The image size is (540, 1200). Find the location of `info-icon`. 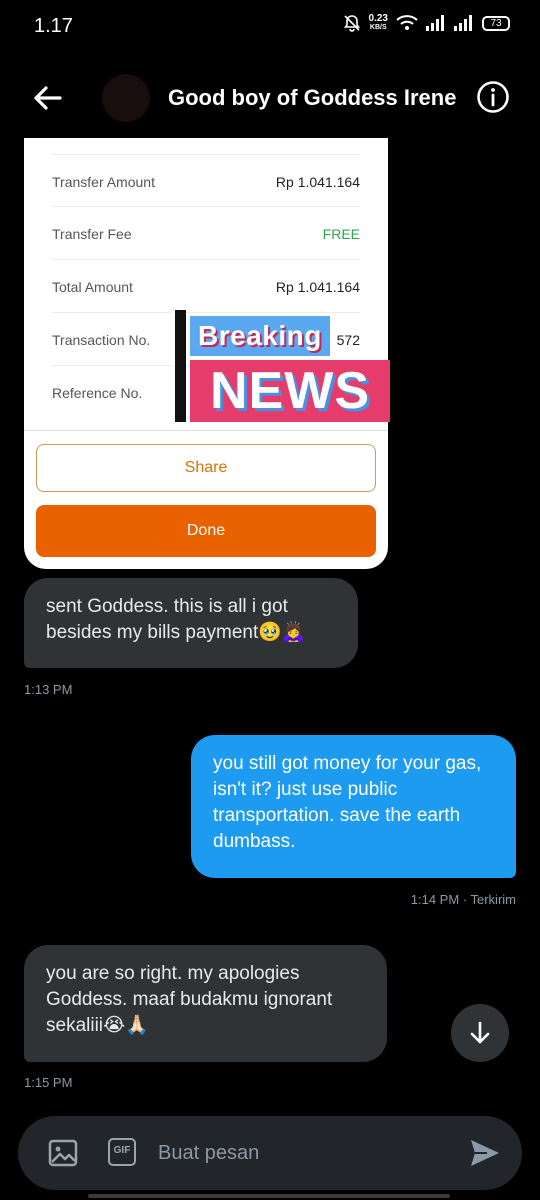

info-icon is located at coordinates (493, 97).